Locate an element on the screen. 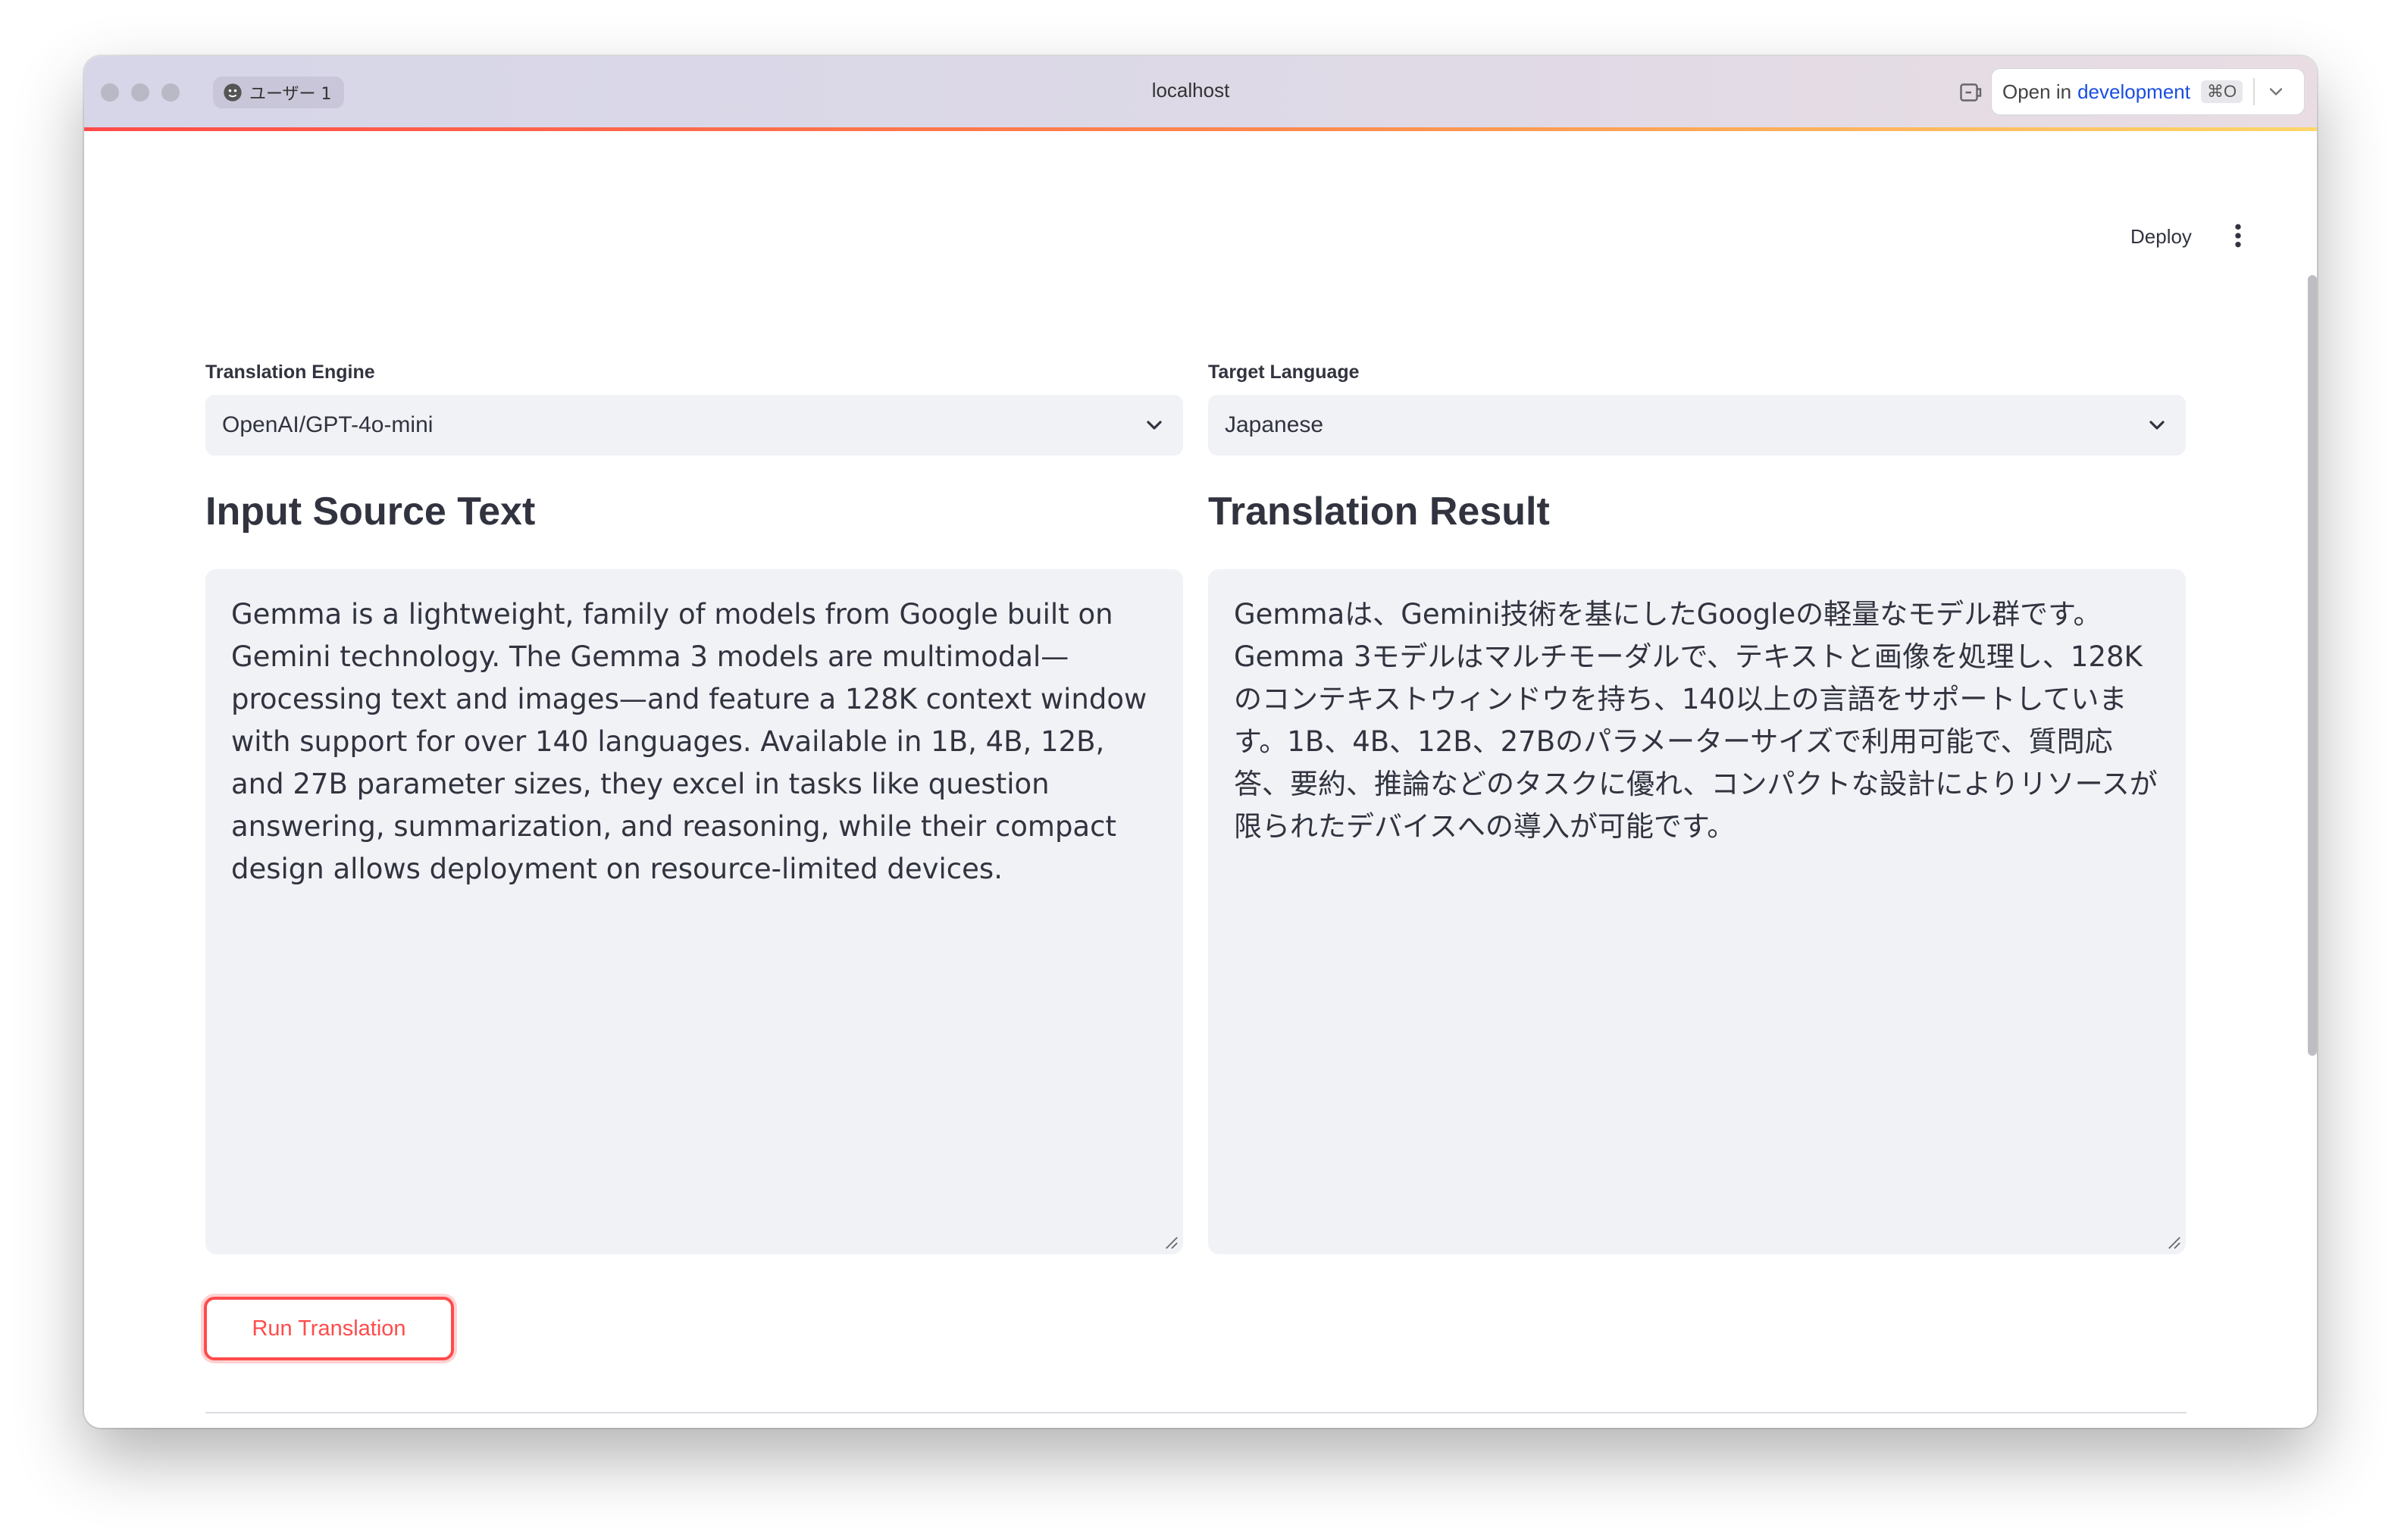  open-in-label: Open in is located at coordinates (2037, 91).